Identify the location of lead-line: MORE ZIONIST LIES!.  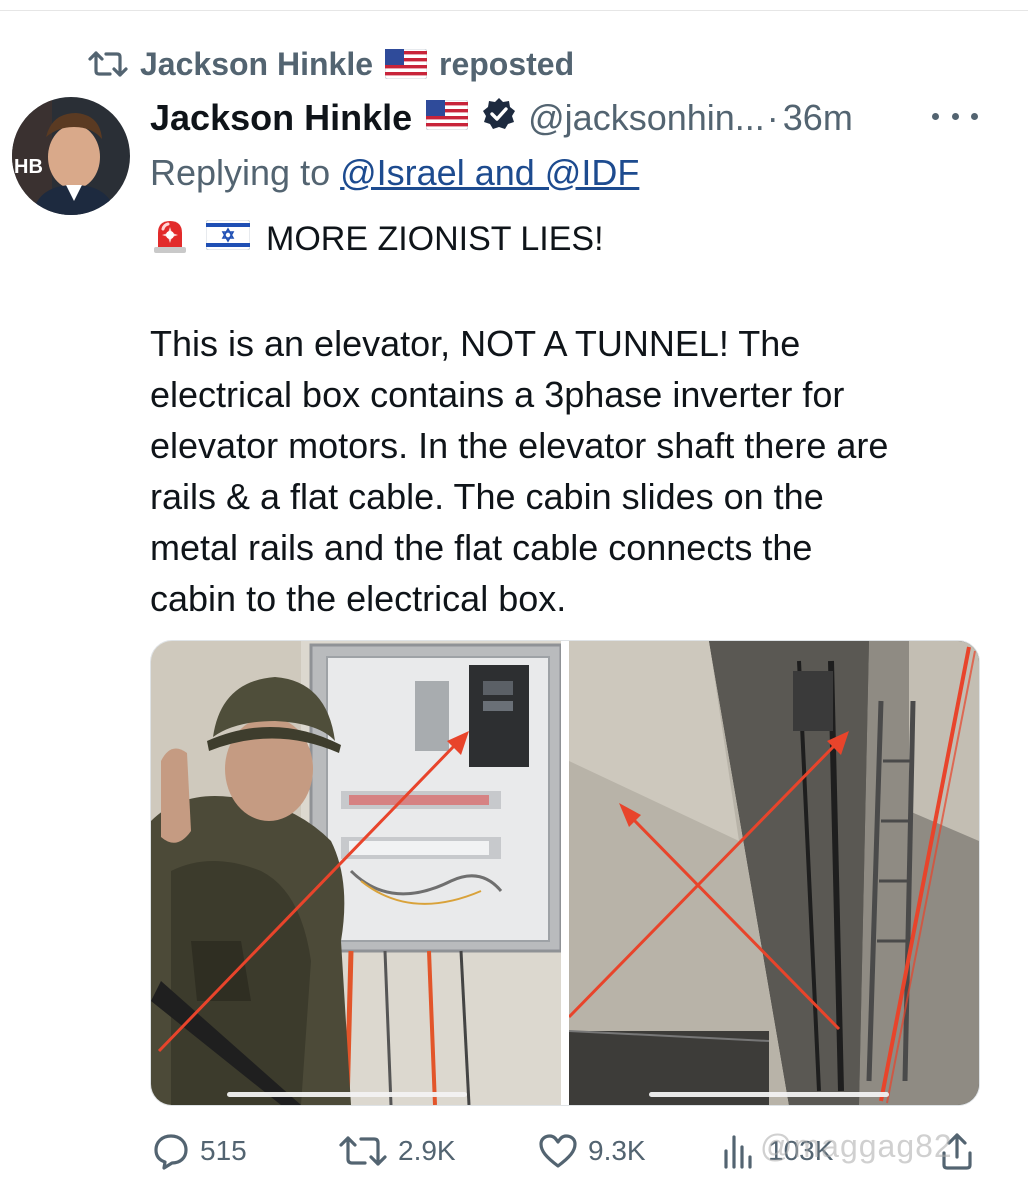
(377, 239).